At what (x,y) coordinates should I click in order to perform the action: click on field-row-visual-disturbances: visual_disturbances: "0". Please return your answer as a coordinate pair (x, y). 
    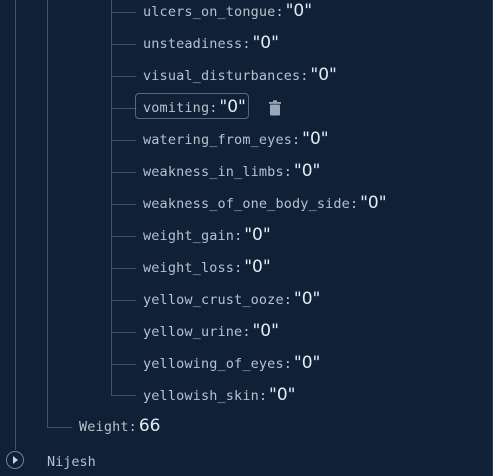
    Looking at the image, I should click on (240, 77).